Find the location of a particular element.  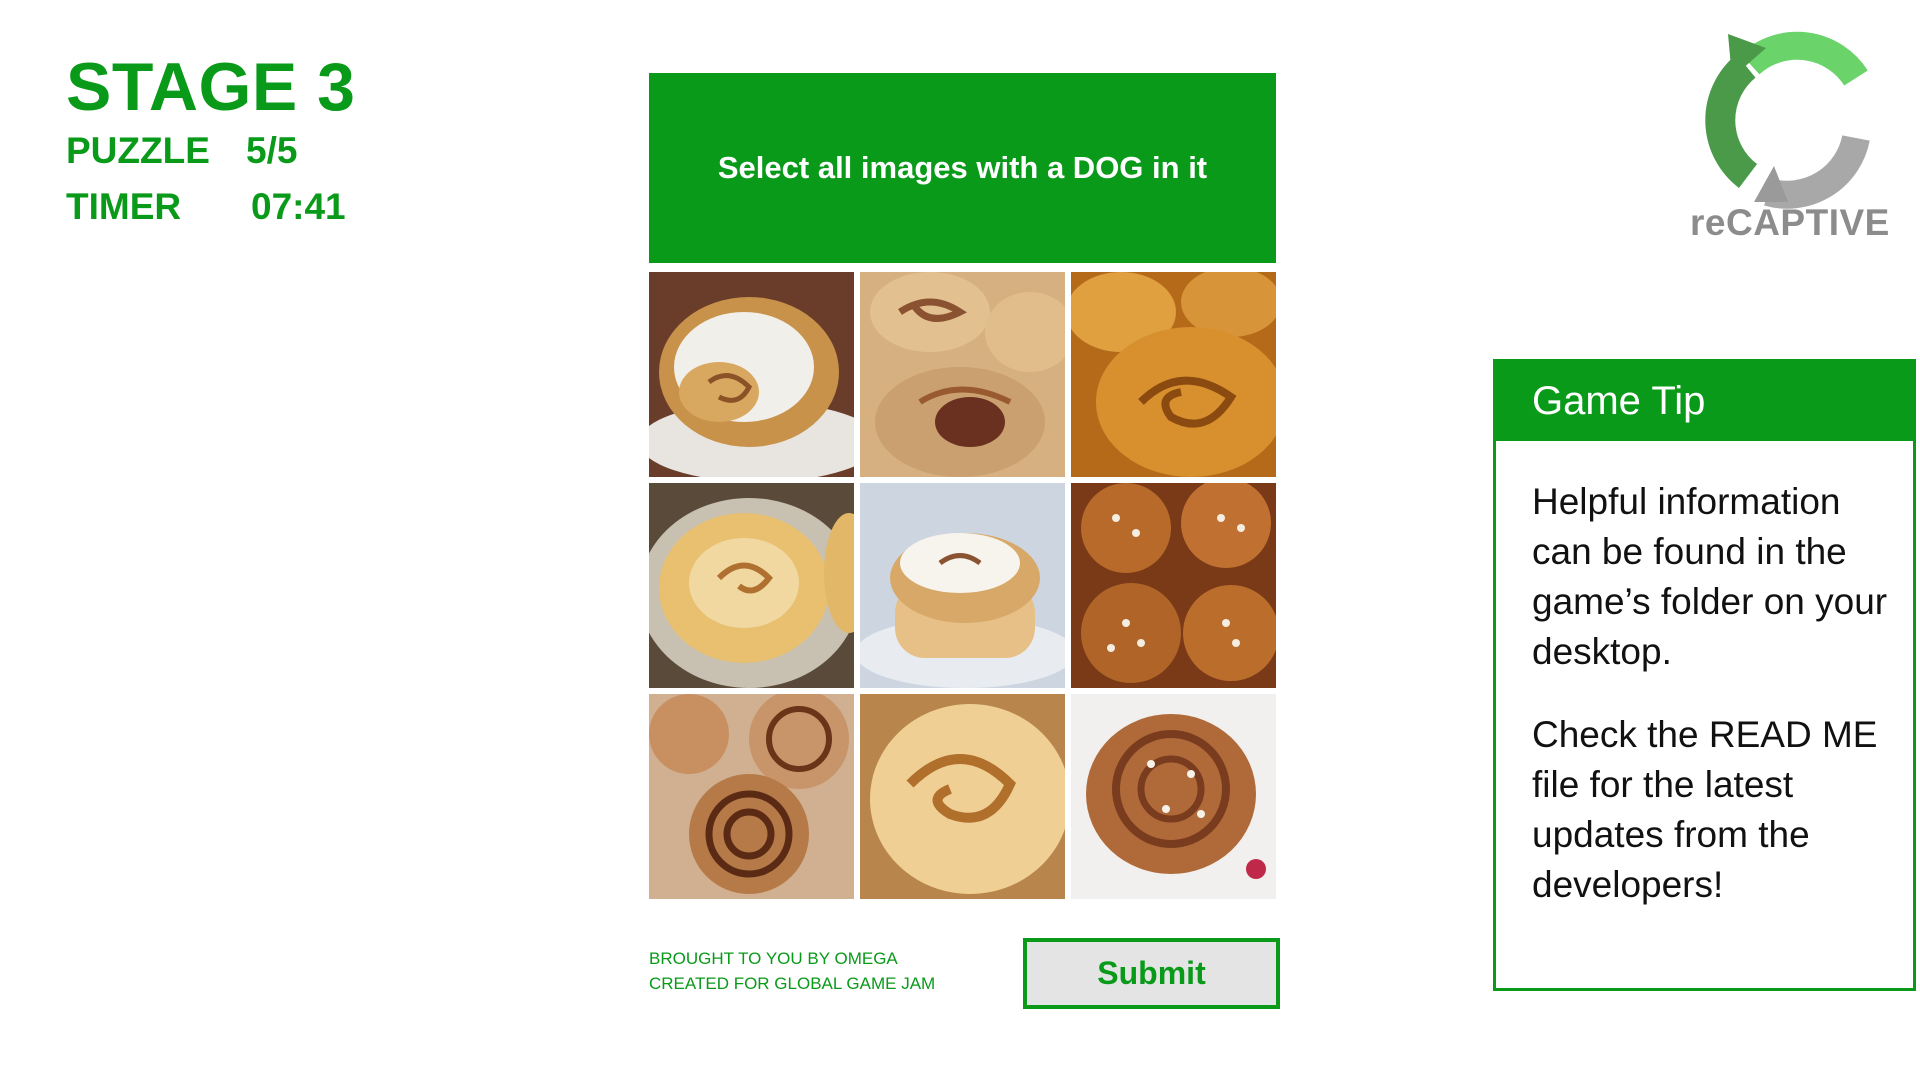

credits-line-2: CREATED FOR GLOBAL GAME JAM is located at coordinates (792, 983).